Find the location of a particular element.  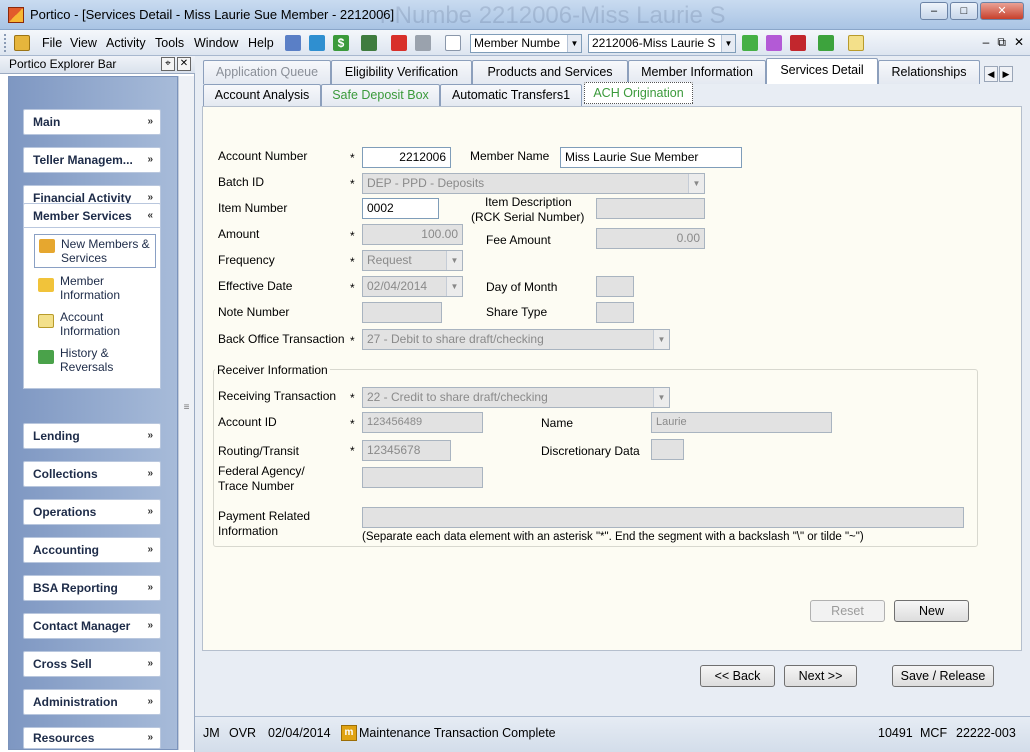

effective-date-picker: 02/04/2014 ▼ is located at coordinates (412, 286).